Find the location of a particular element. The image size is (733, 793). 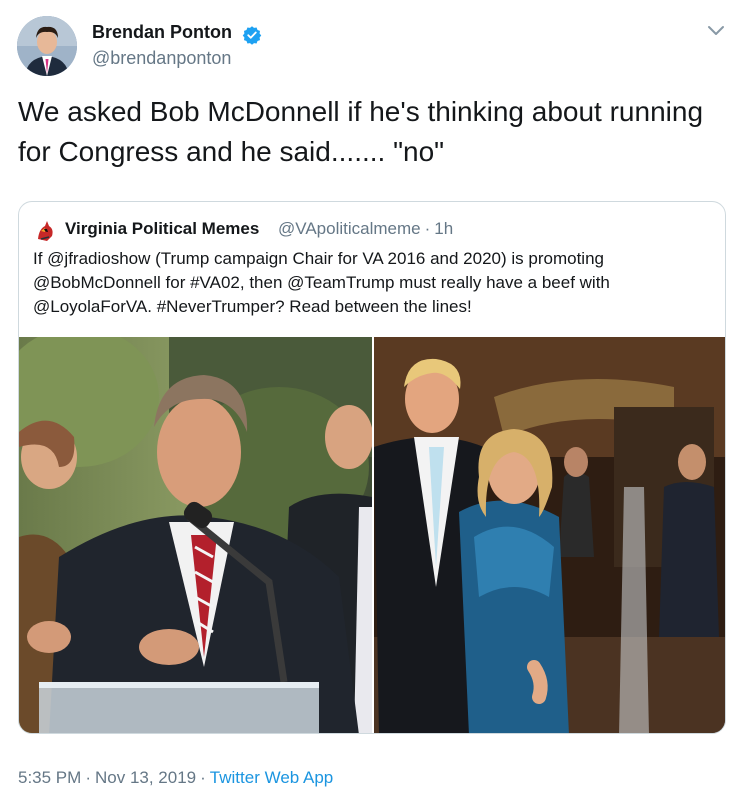

author-avatar is located at coordinates (47, 46).